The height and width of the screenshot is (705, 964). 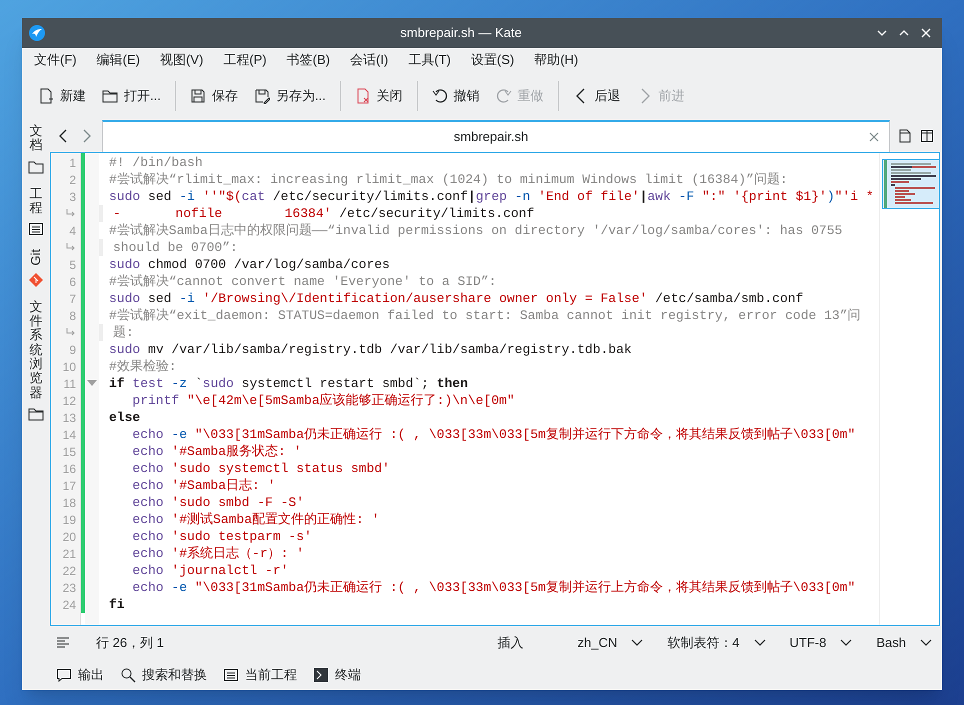 I want to click on line-number: 3, so click(x=72, y=197).